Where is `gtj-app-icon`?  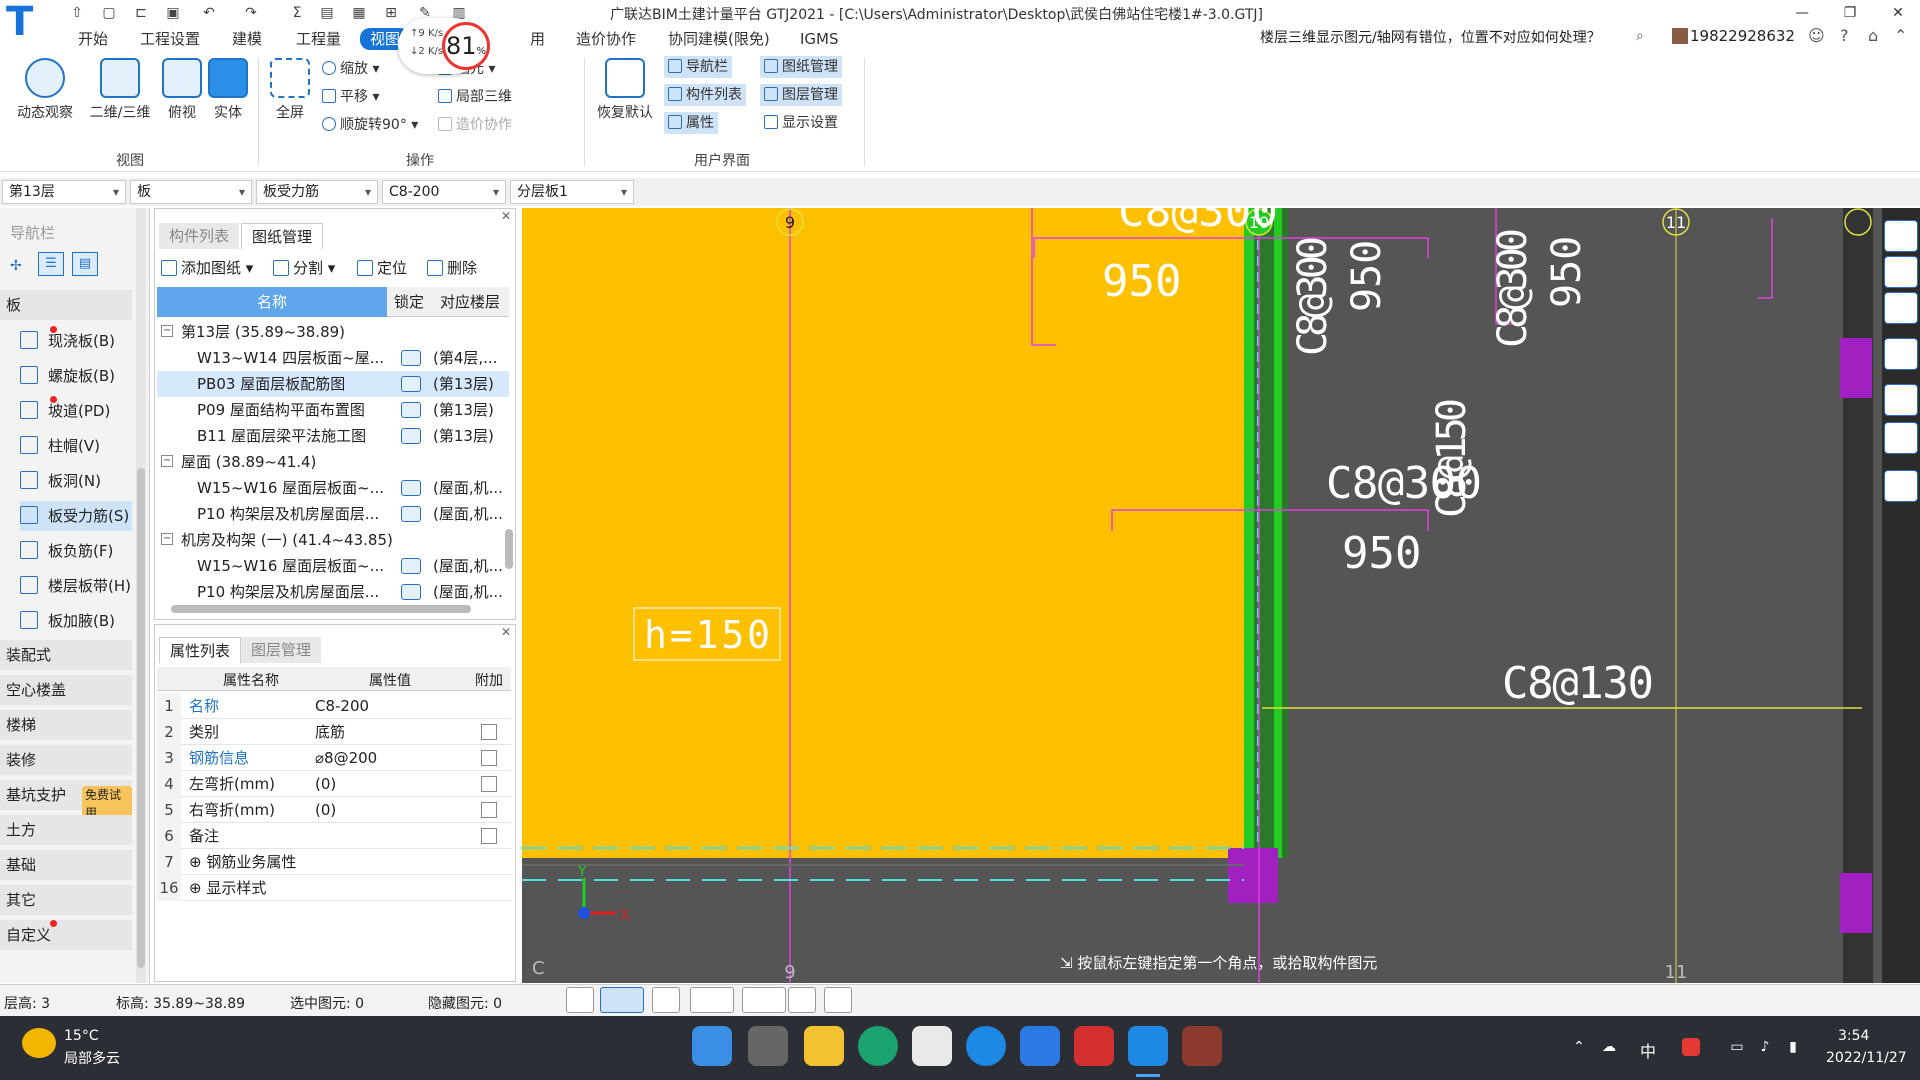
gtj-app-icon is located at coordinates (1148, 1046).